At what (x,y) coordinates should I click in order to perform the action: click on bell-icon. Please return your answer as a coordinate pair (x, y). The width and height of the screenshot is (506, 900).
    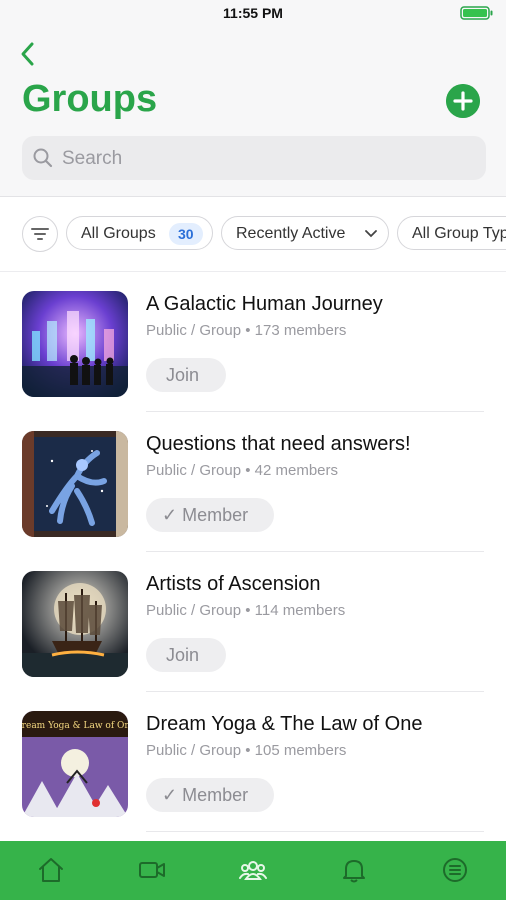
    Looking at the image, I should click on (354, 870).